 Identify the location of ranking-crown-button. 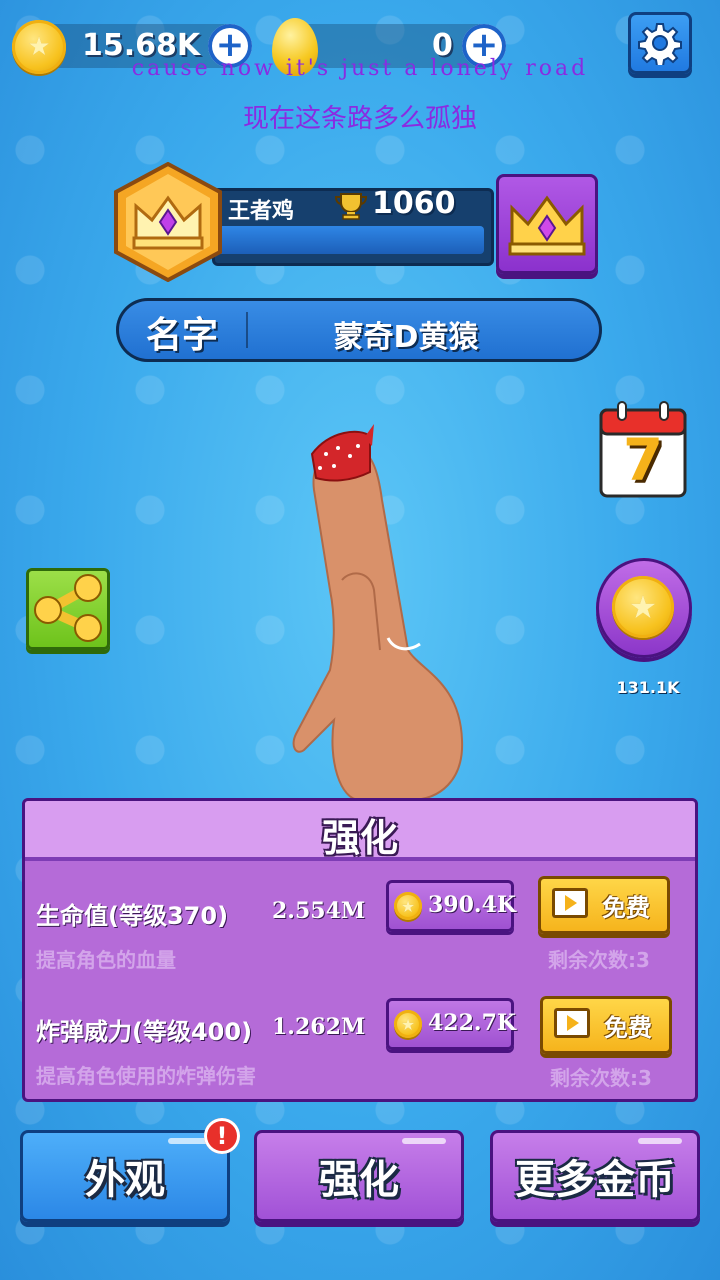
(547, 224).